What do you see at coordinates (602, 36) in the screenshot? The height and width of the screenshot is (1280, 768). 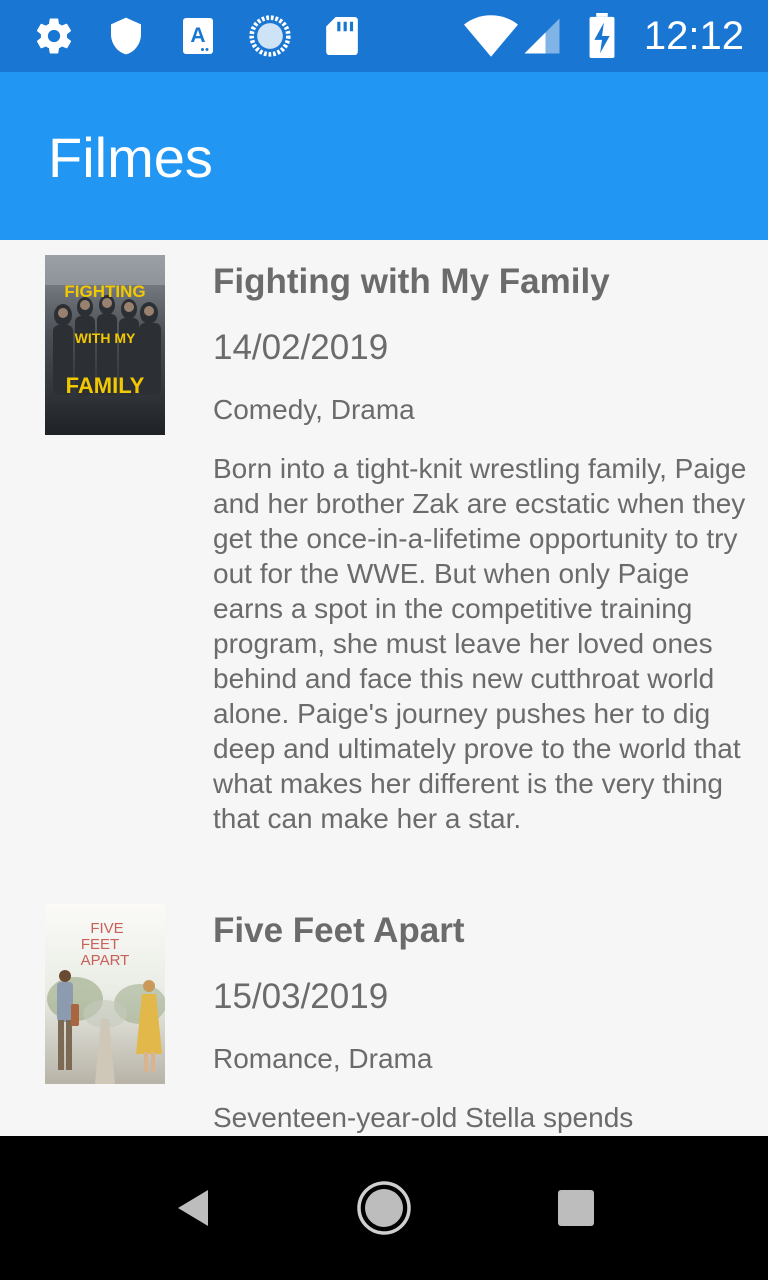 I see `battery-charging-icon` at bounding box center [602, 36].